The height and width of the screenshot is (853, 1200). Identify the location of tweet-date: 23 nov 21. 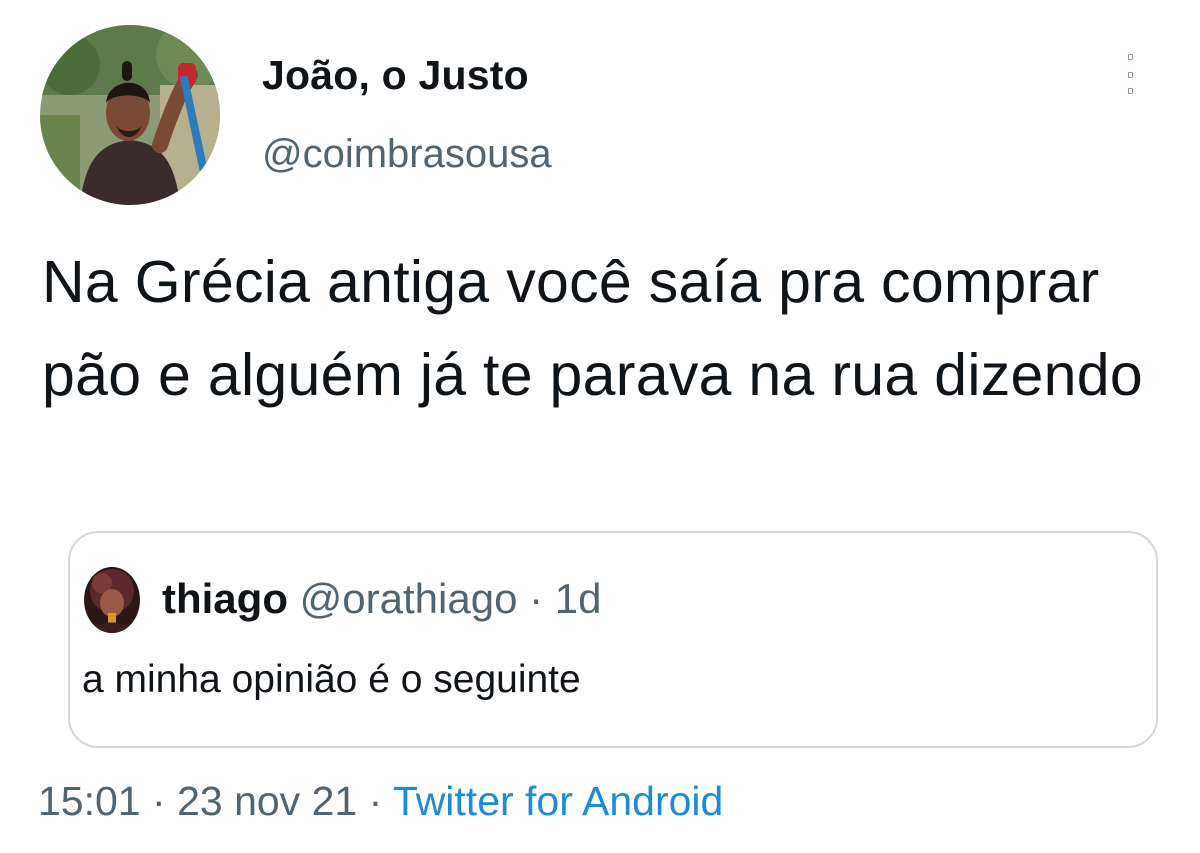
(267, 801).